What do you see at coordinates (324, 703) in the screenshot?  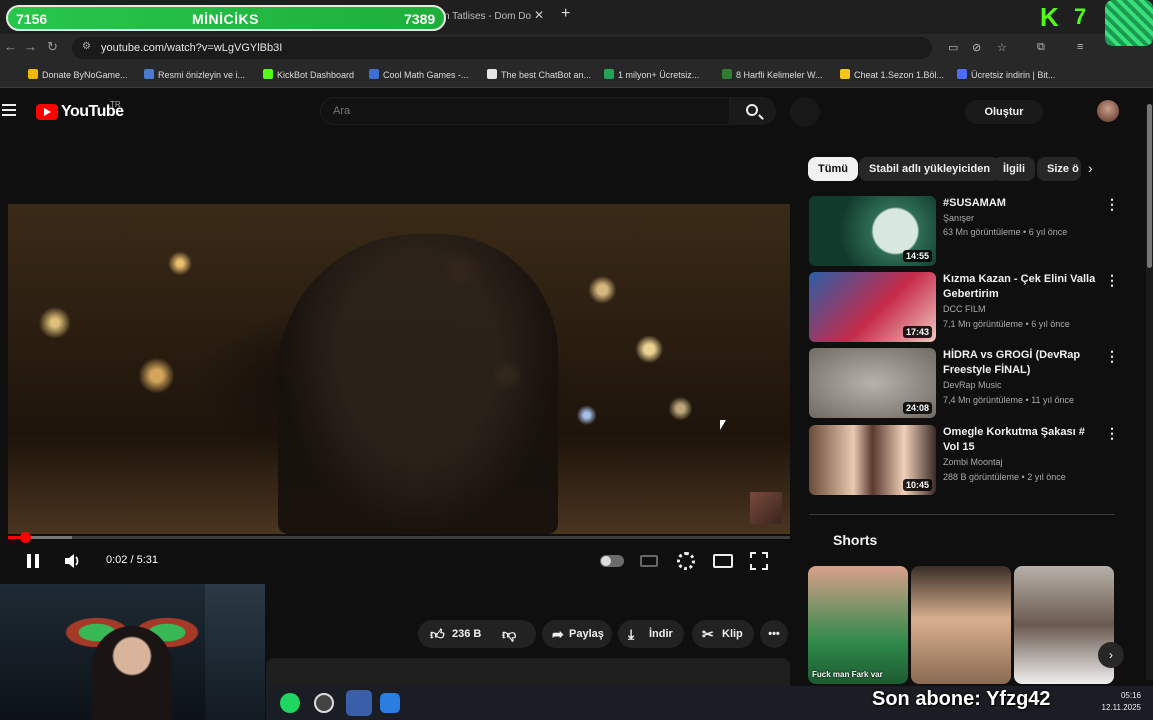 I see `obs-icon` at bounding box center [324, 703].